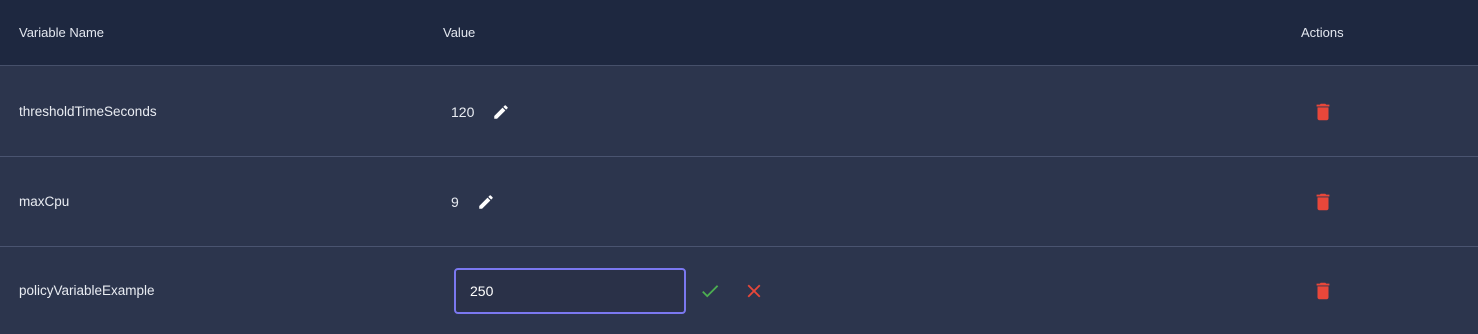 The height and width of the screenshot is (334, 1478). Describe the element at coordinates (463, 111) in the screenshot. I see `variable-value: 120` at that location.